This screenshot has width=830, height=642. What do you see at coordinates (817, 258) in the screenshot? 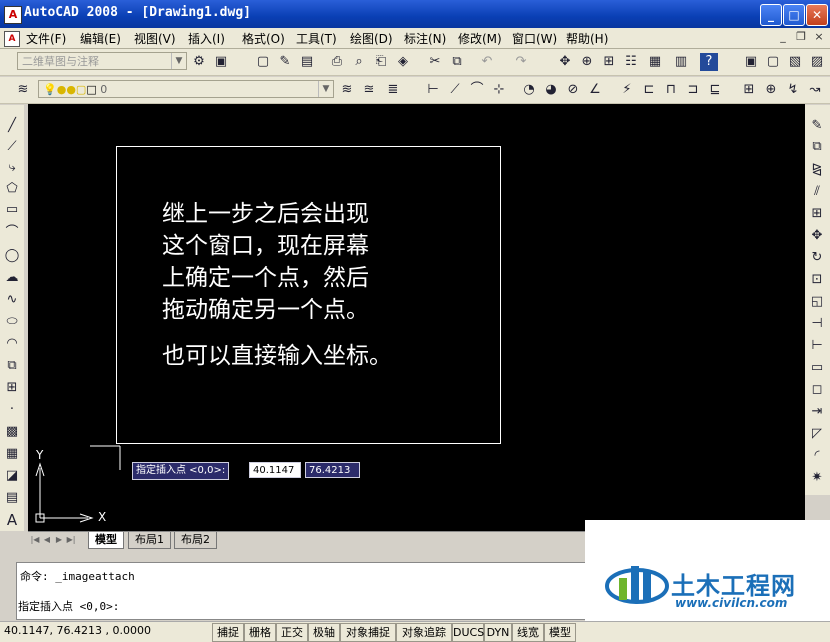
I see `rotate-icon: ↻` at bounding box center [817, 258].